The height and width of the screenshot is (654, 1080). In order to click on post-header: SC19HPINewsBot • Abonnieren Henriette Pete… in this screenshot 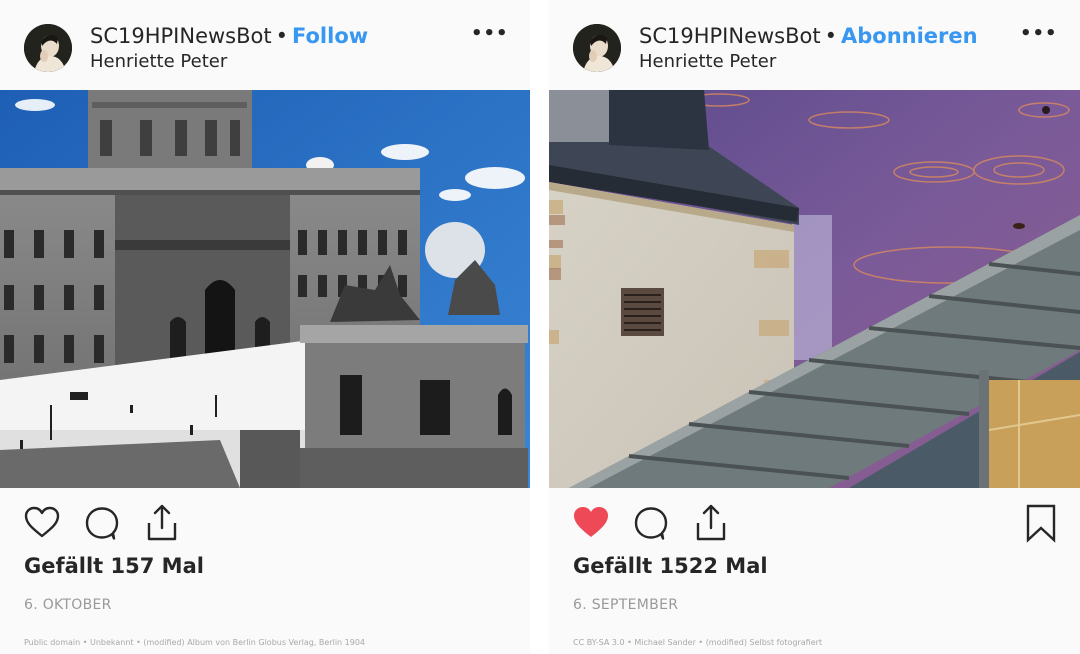, I will do `click(814, 45)`.